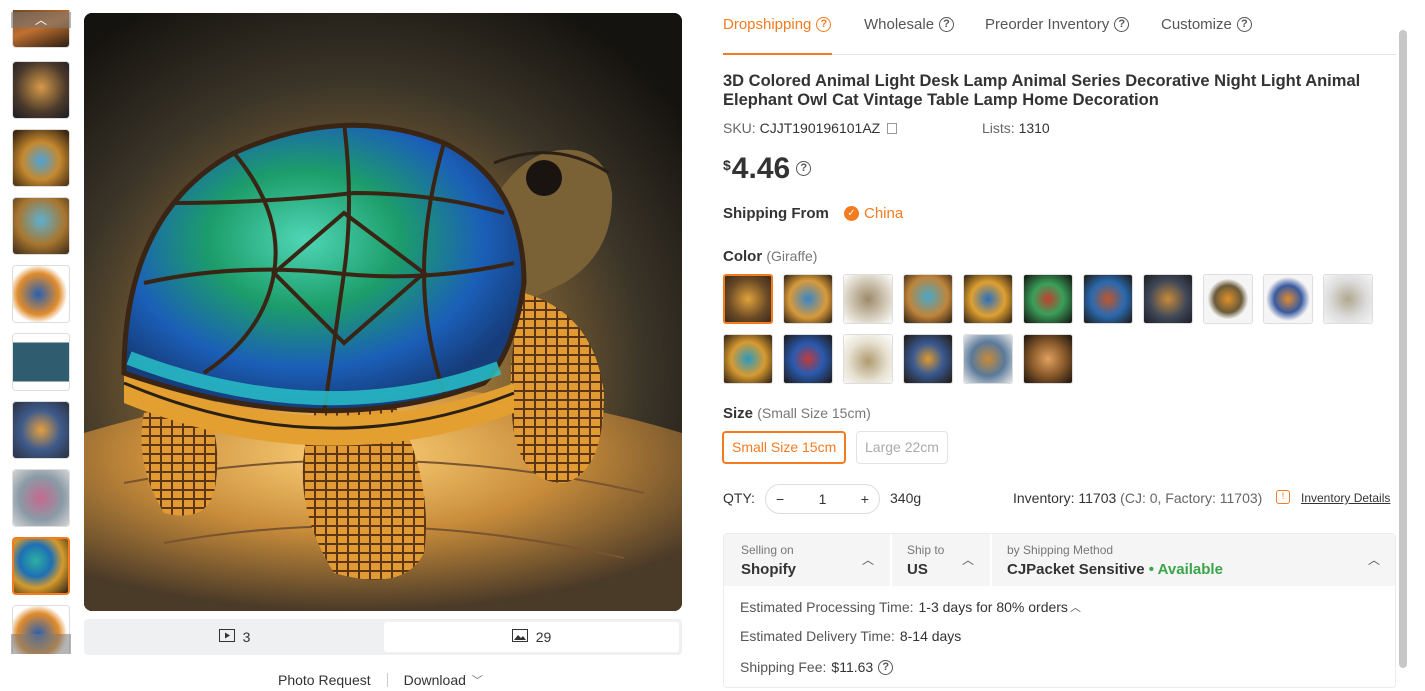 This screenshot has height=691, width=1425. Describe the element at coordinates (906, 498) in the screenshot. I see `product-weight: 340g` at that location.